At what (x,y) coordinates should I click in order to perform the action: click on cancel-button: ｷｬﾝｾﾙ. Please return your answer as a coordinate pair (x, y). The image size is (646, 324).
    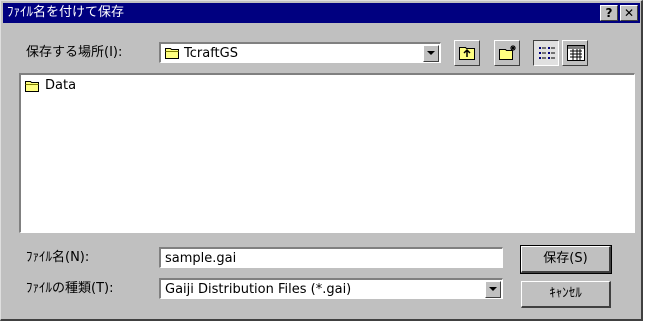
    Looking at the image, I should click on (566, 294).